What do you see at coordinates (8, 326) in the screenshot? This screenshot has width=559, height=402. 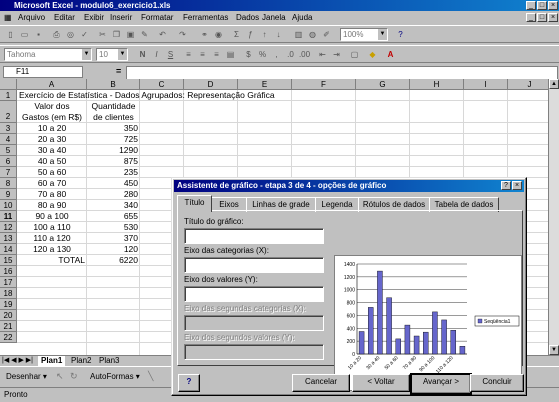 I see `row-header: 21` at bounding box center [8, 326].